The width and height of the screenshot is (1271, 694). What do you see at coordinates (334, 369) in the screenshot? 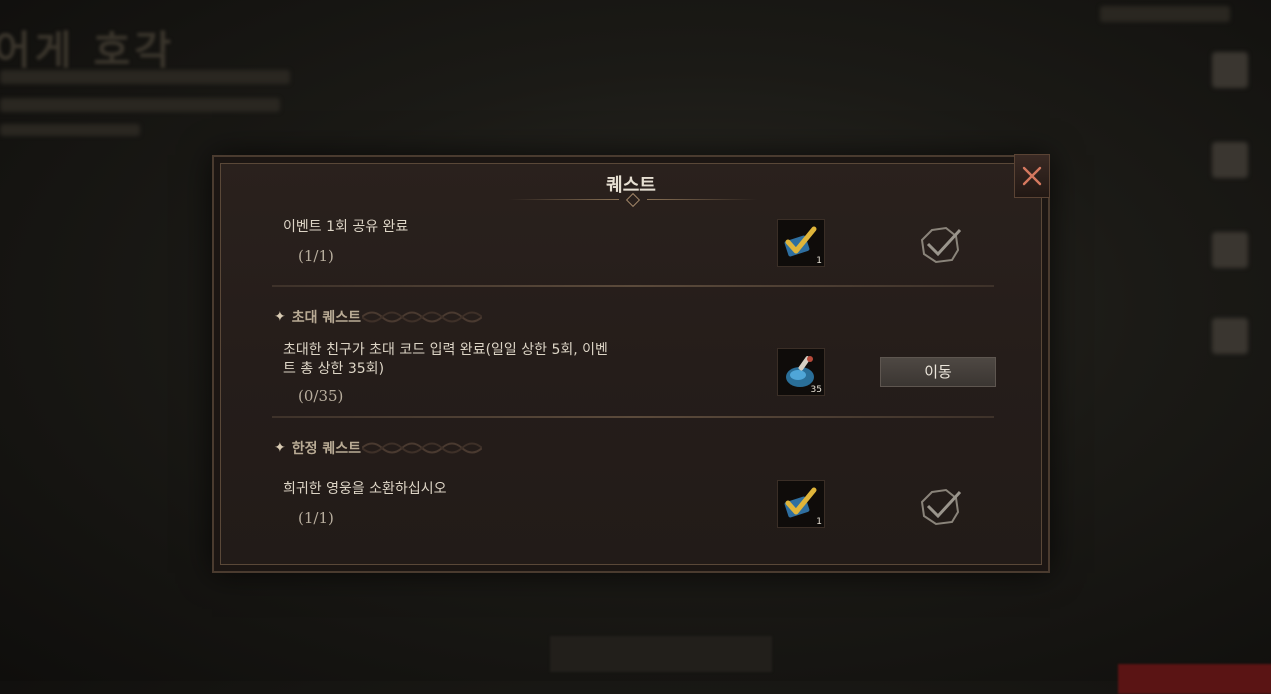
I see `quest-title-line: 트 총 상한 35회)` at bounding box center [334, 369].